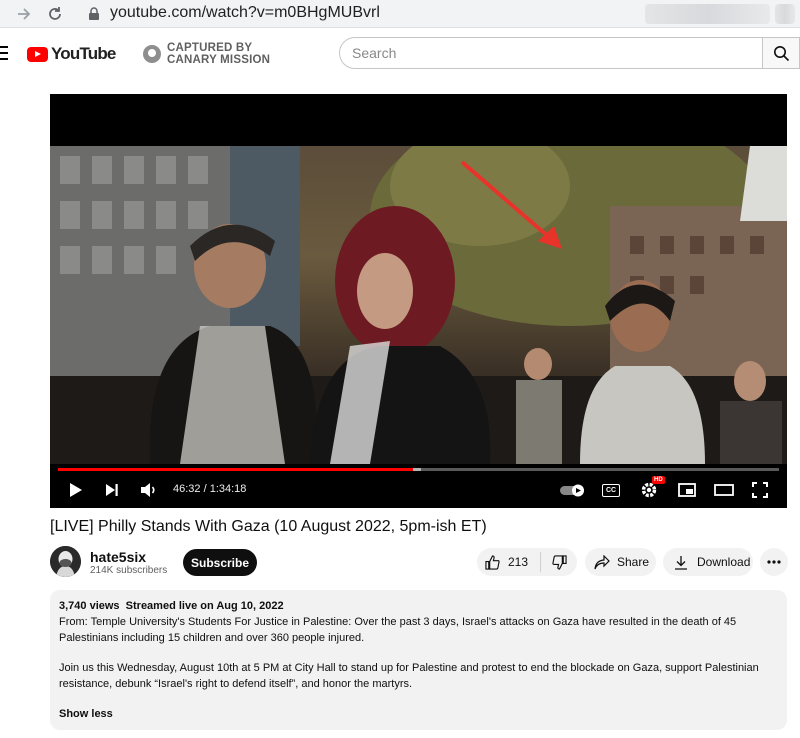 The height and width of the screenshot is (738, 800). Describe the element at coordinates (210, 48) in the screenshot. I see `badge-line-1: CAPTURED BY` at that location.